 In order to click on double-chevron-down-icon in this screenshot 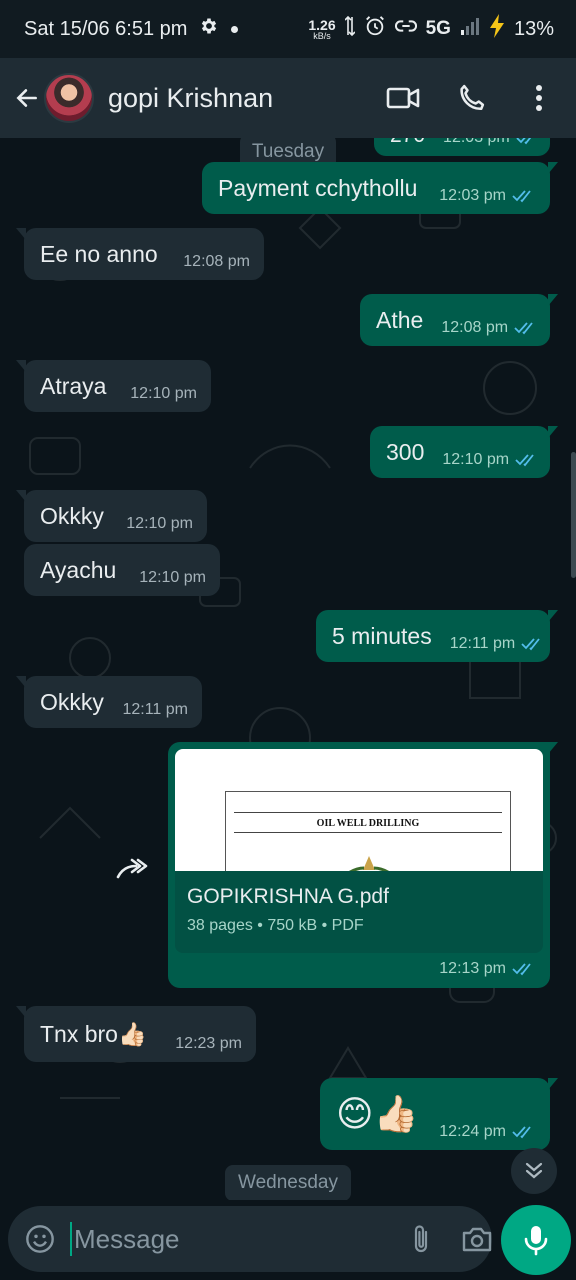, I will do `click(534, 1170)`.